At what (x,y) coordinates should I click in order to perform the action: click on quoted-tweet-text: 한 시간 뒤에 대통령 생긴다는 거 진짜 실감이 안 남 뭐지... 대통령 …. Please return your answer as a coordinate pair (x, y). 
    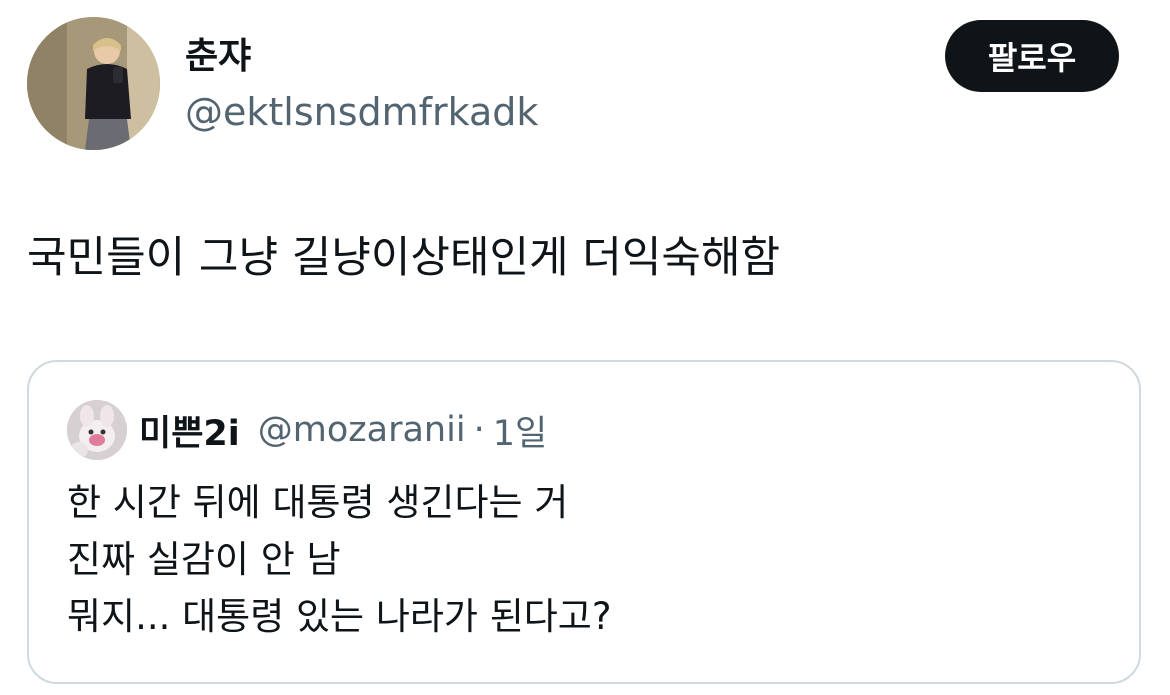
    Looking at the image, I should click on (339, 559).